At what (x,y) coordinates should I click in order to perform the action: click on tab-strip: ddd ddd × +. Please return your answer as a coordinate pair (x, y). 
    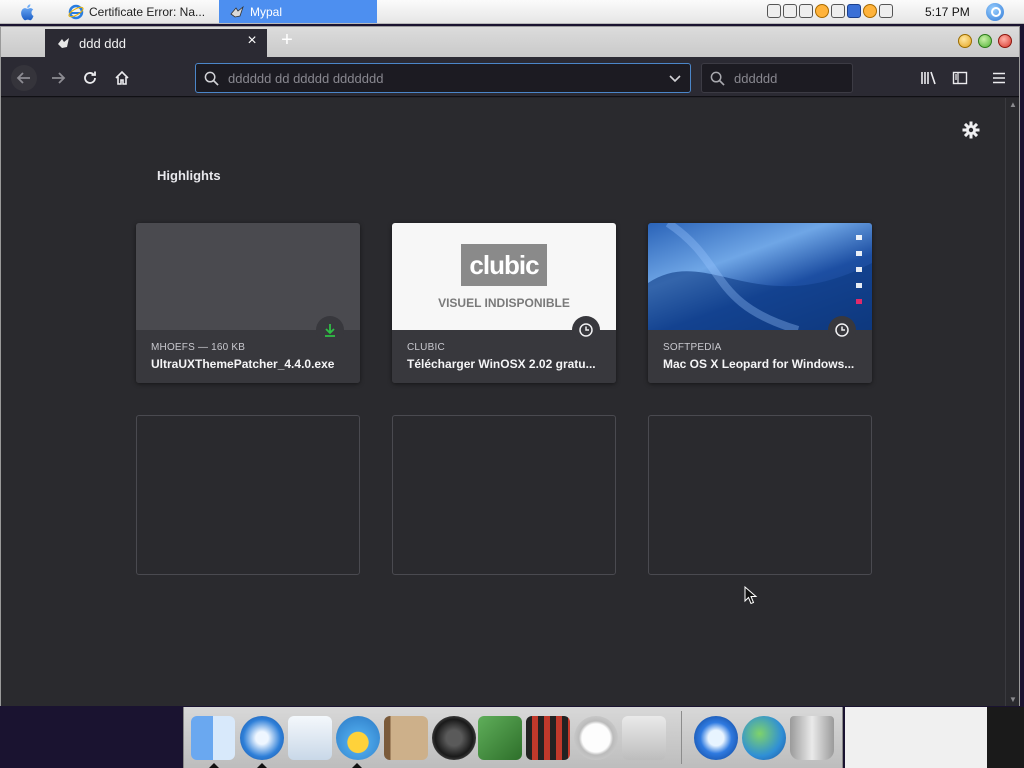
    Looking at the image, I should click on (510, 42).